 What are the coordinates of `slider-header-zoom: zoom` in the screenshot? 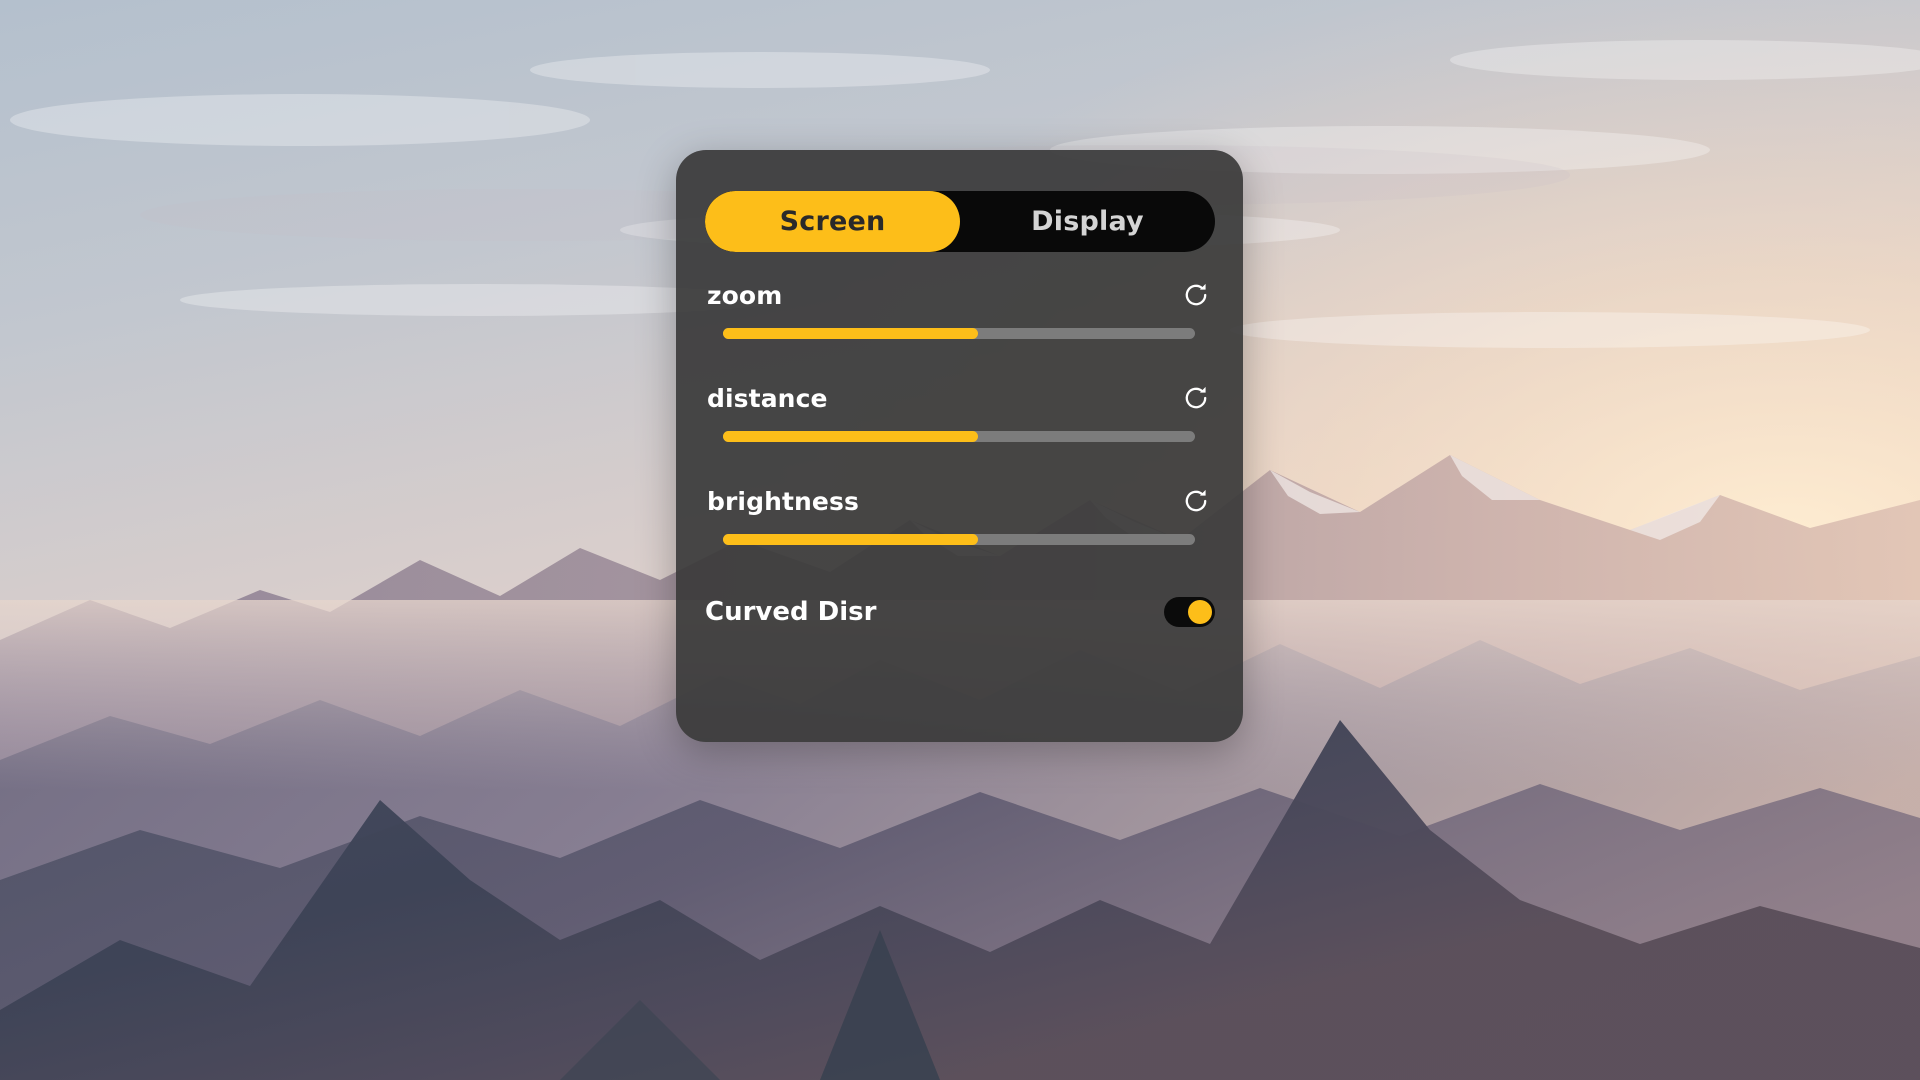 It's located at (960, 295).